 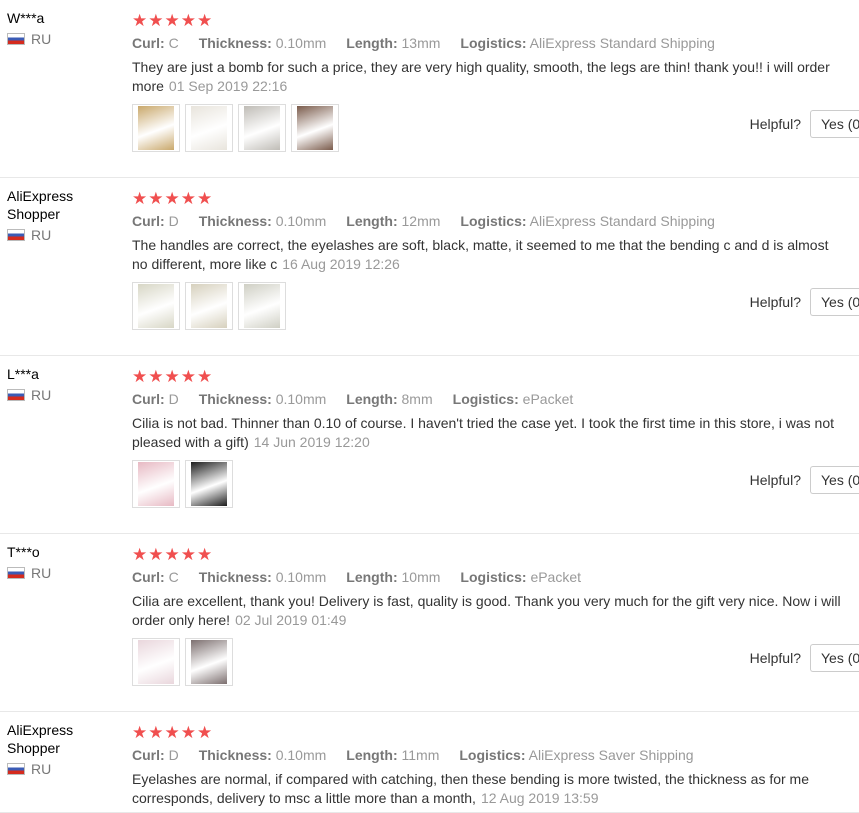 What do you see at coordinates (539, 798) in the screenshot?
I see `review-date: 12 Aug 2019 13:59` at bounding box center [539, 798].